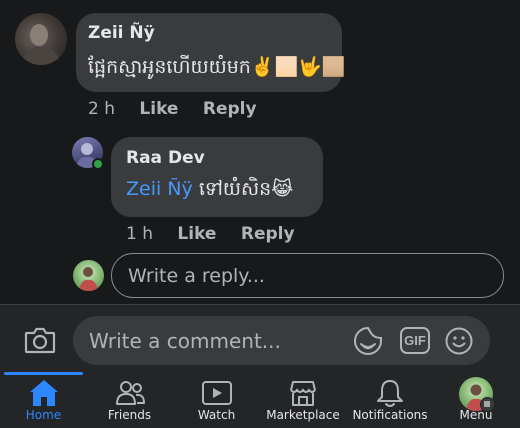 This screenshot has width=520, height=428. What do you see at coordinates (165, 158) in the screenshot?
I see `reply-author: Raa Dev` at bounding box center [165, 158].